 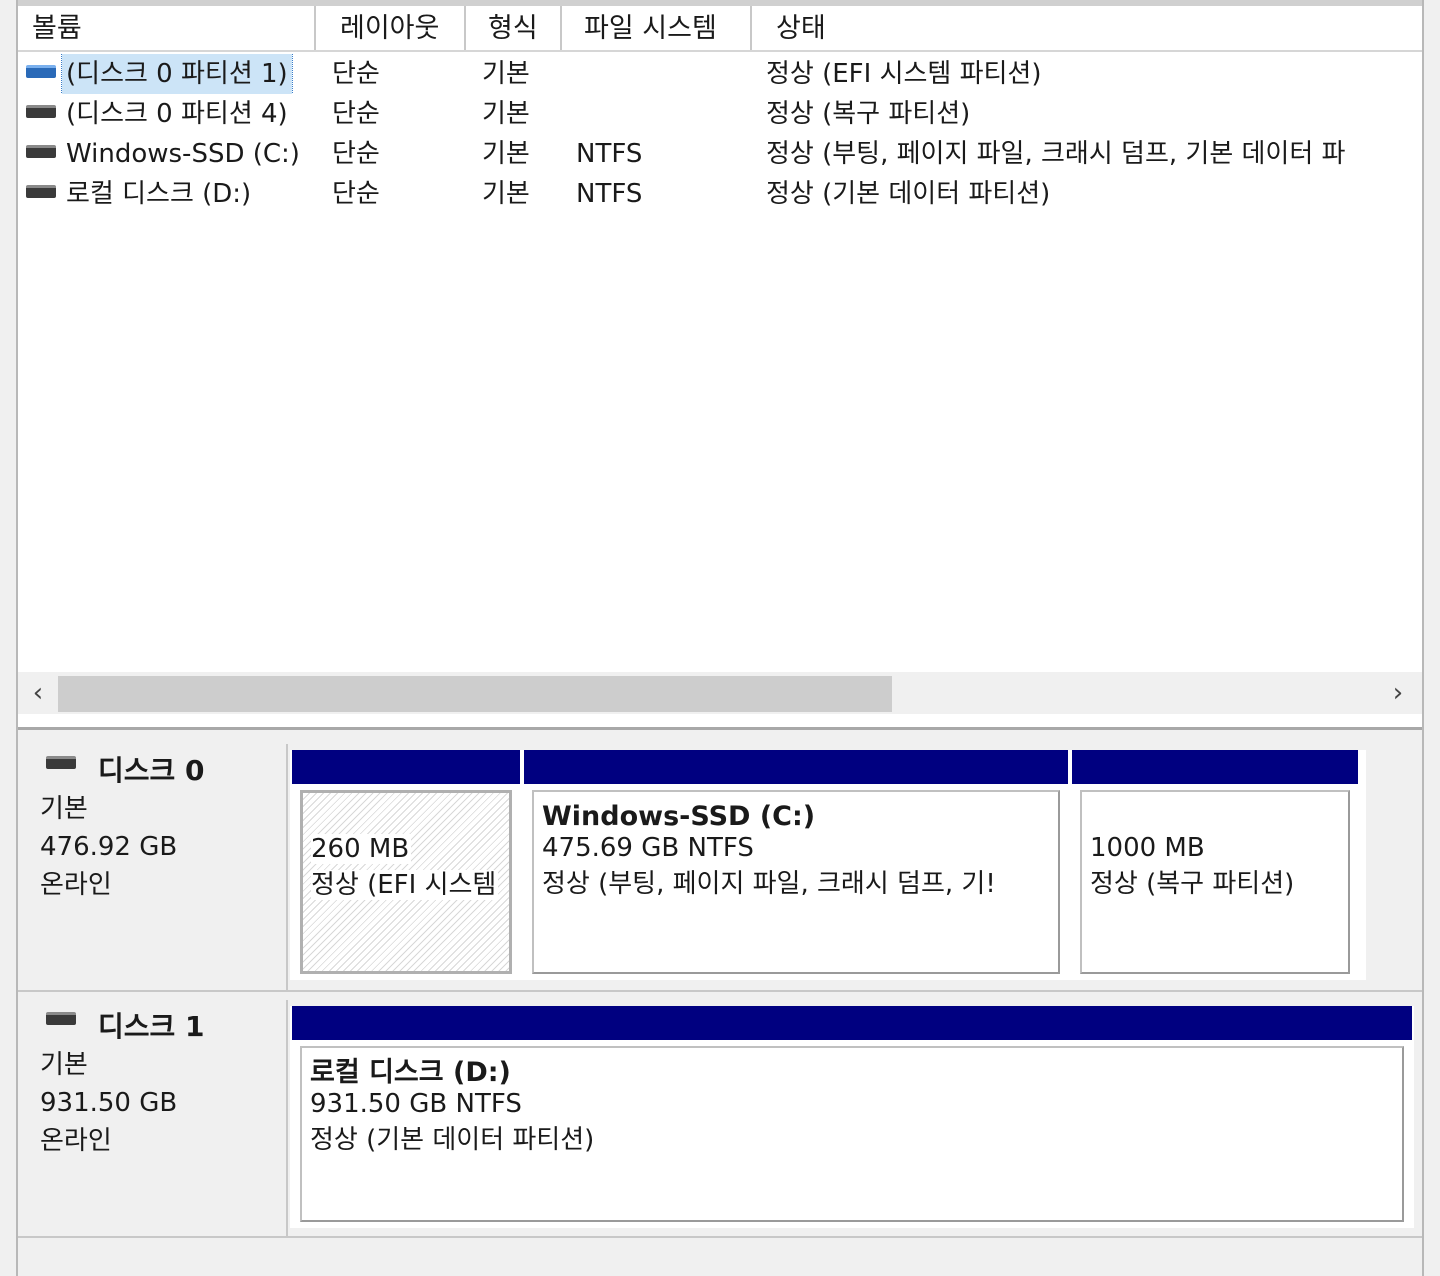 What do you see at coordinates (868, 114) in the screenshot?
I see `status-cell: 정상 (복구 파티션)` at bounding box center [868, 114].